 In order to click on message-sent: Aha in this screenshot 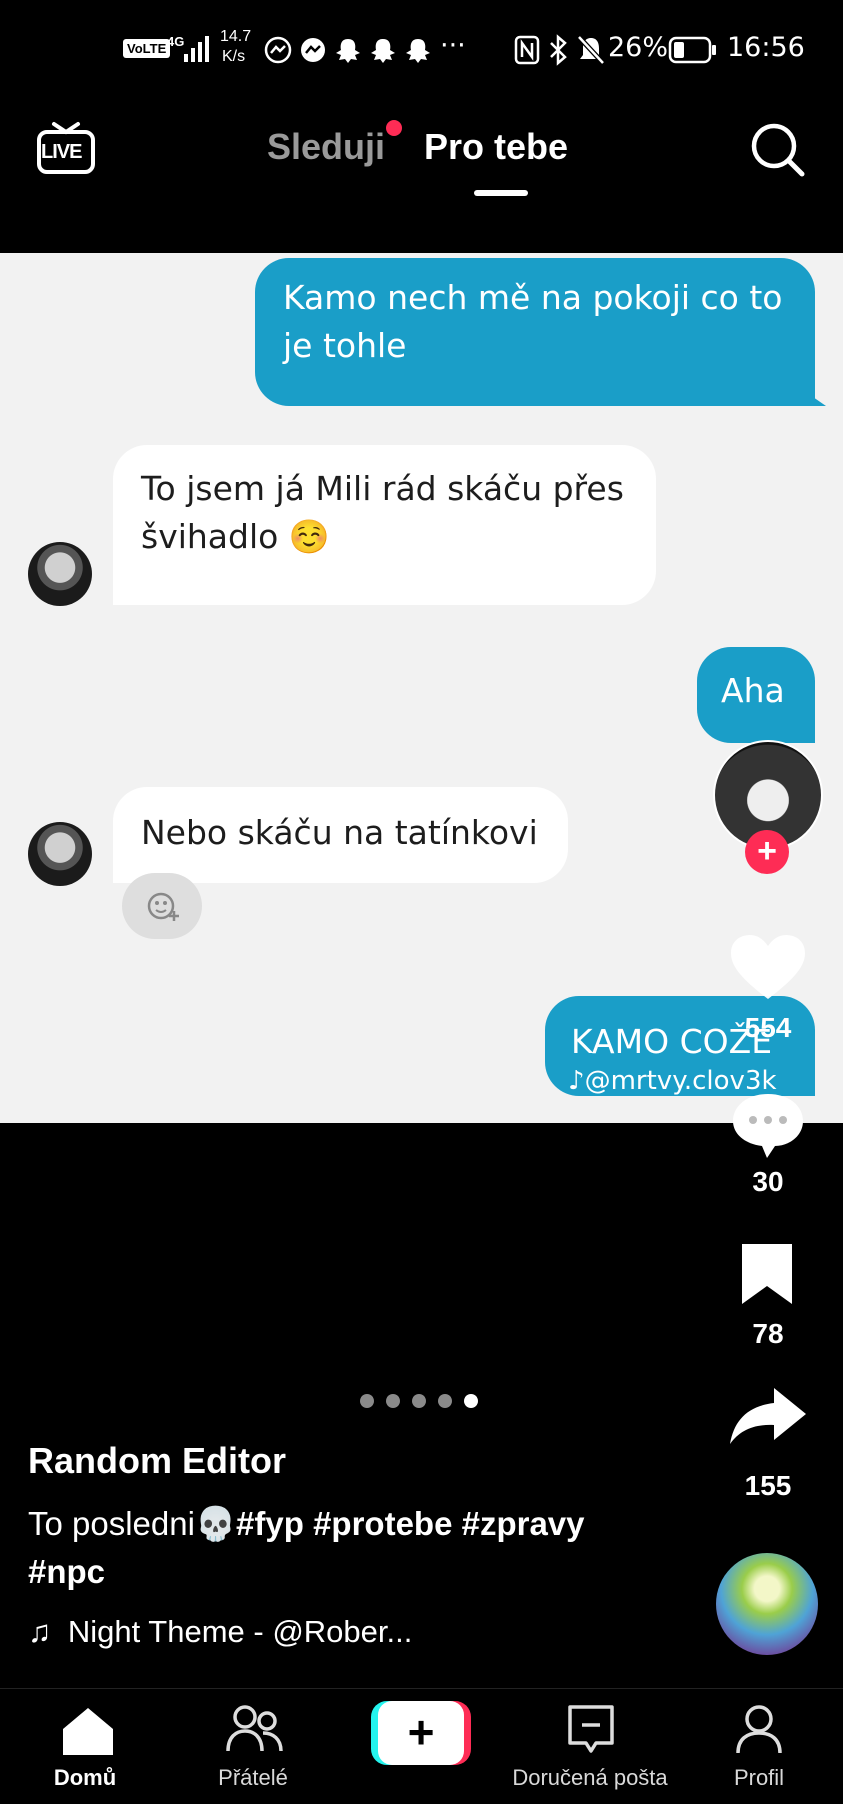, I will do `click(756, 695)`.